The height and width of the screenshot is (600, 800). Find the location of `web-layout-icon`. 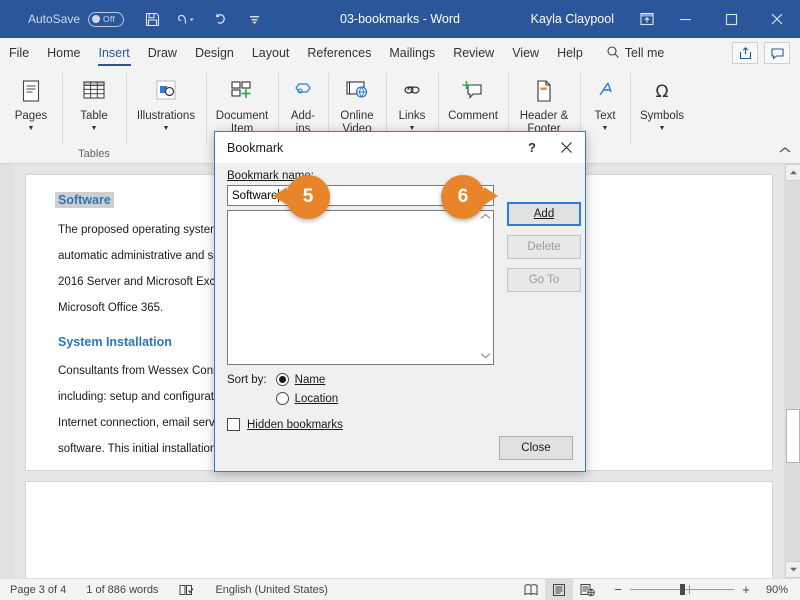

web-layout-icon is located at coordinates (587, 589).